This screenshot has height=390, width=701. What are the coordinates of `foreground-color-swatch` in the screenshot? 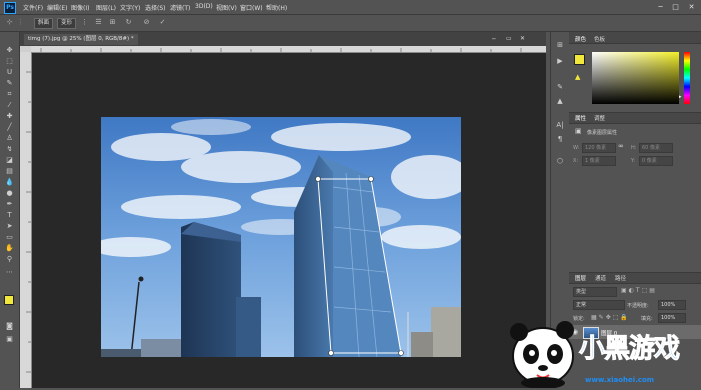 It's located at (9, 300).